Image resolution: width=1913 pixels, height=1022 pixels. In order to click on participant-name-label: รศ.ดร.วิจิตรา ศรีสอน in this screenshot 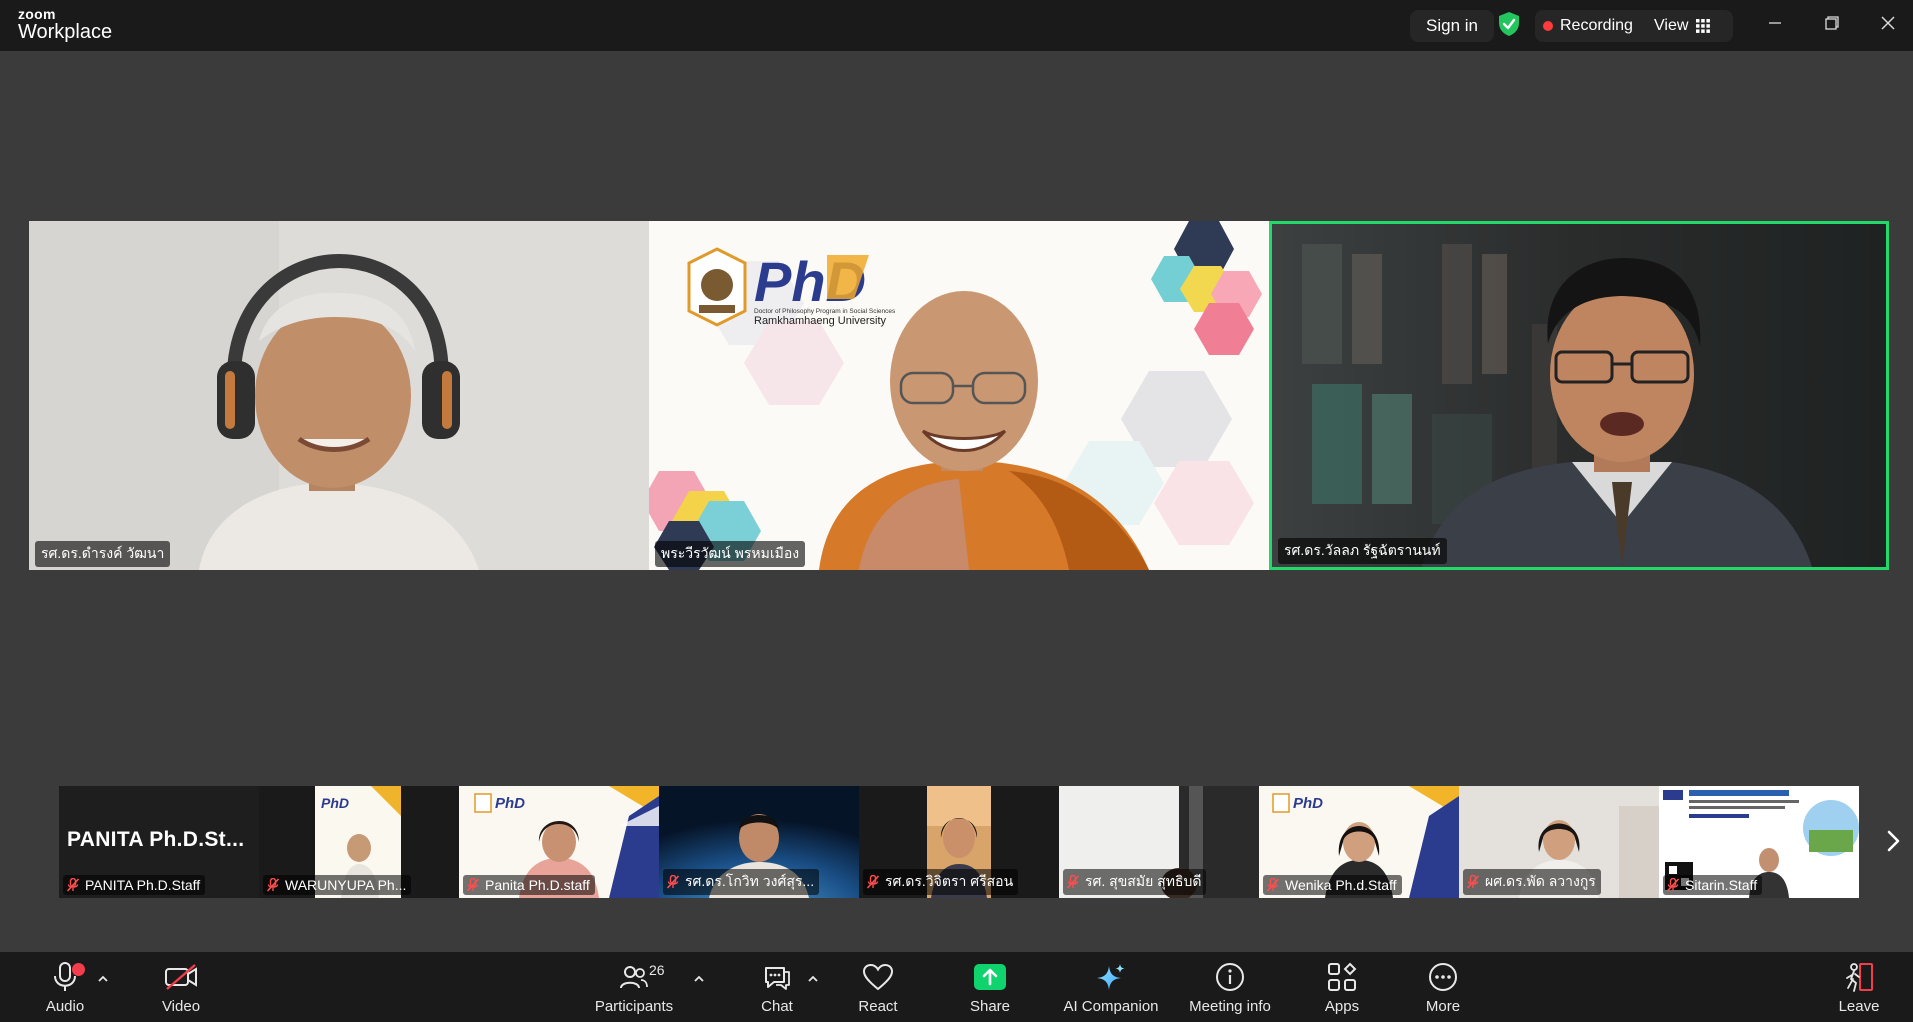, I will do `click(941, 882)`.